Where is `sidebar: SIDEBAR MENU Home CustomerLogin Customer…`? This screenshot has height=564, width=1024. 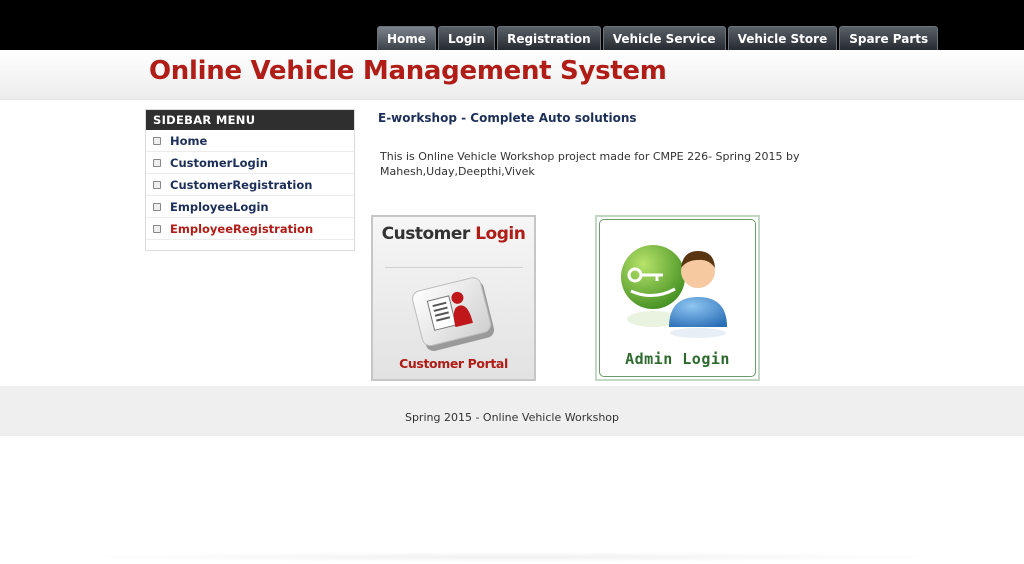
sidebar: SIDEBAR MENU Home CustomerLogin Customer… is located at coordinates (250, 180).